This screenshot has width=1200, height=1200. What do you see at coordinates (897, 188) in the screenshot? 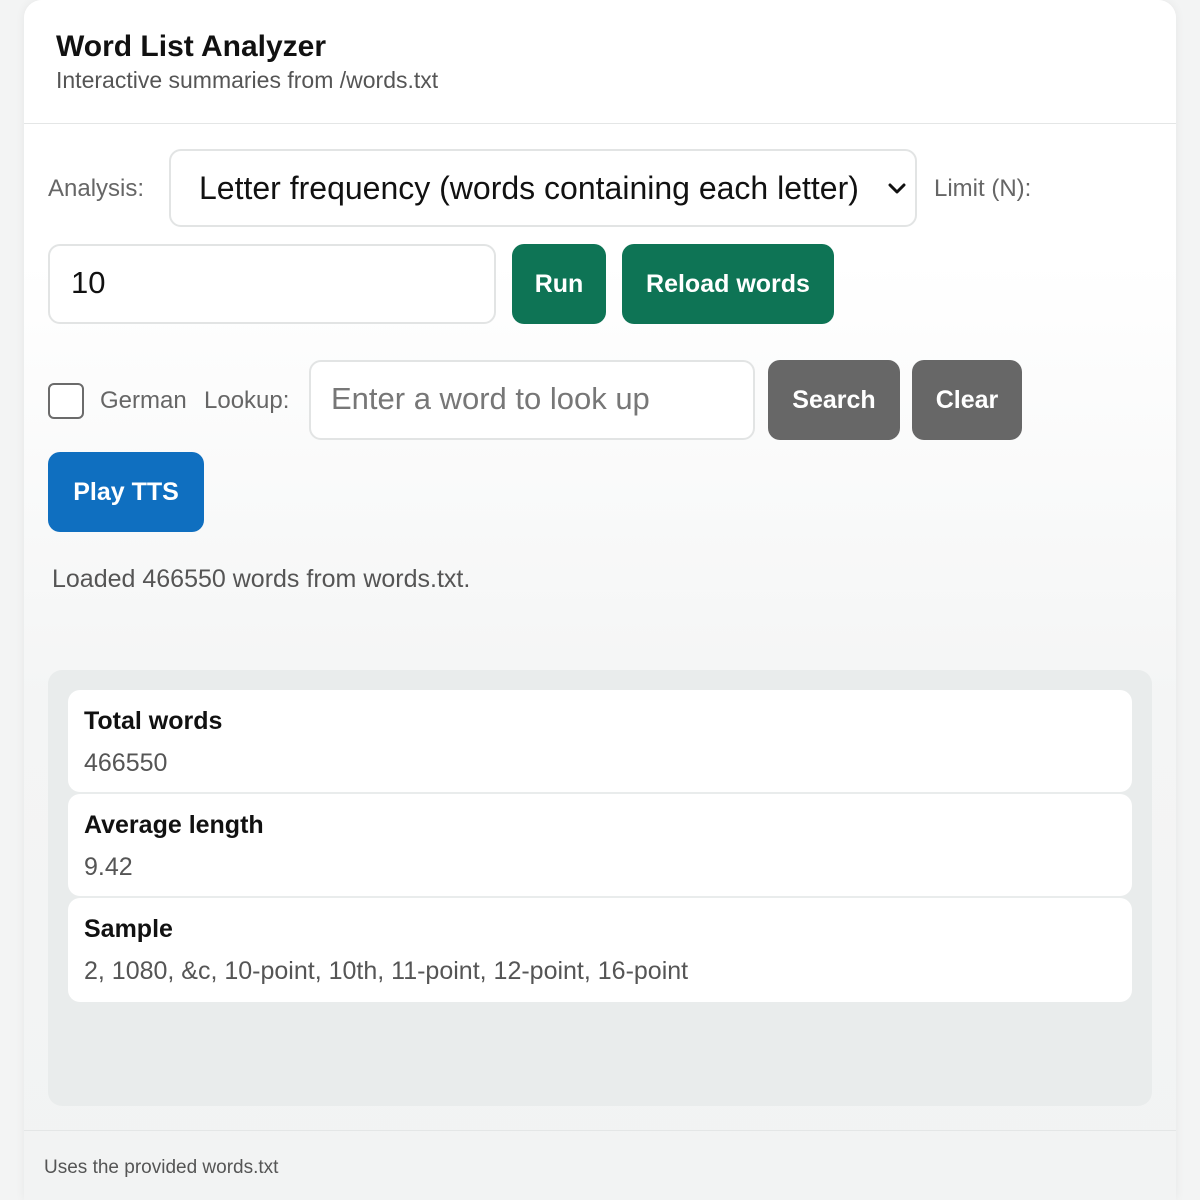
I see `chevron-down-icon` at bounding box center [897, 188].